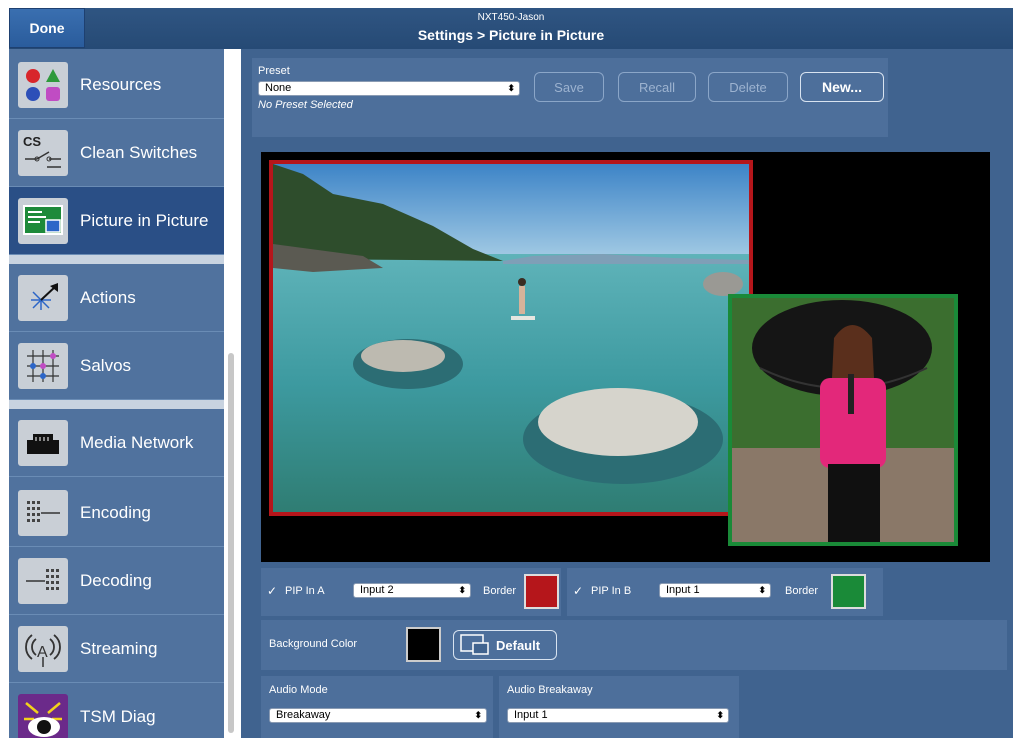  What do you see at coordinates (619, 707) in the screenshot?
I see `audio-breakaway-controls: Audio Breakaway Input 1 ⬍` at bounding box center [619, 707].